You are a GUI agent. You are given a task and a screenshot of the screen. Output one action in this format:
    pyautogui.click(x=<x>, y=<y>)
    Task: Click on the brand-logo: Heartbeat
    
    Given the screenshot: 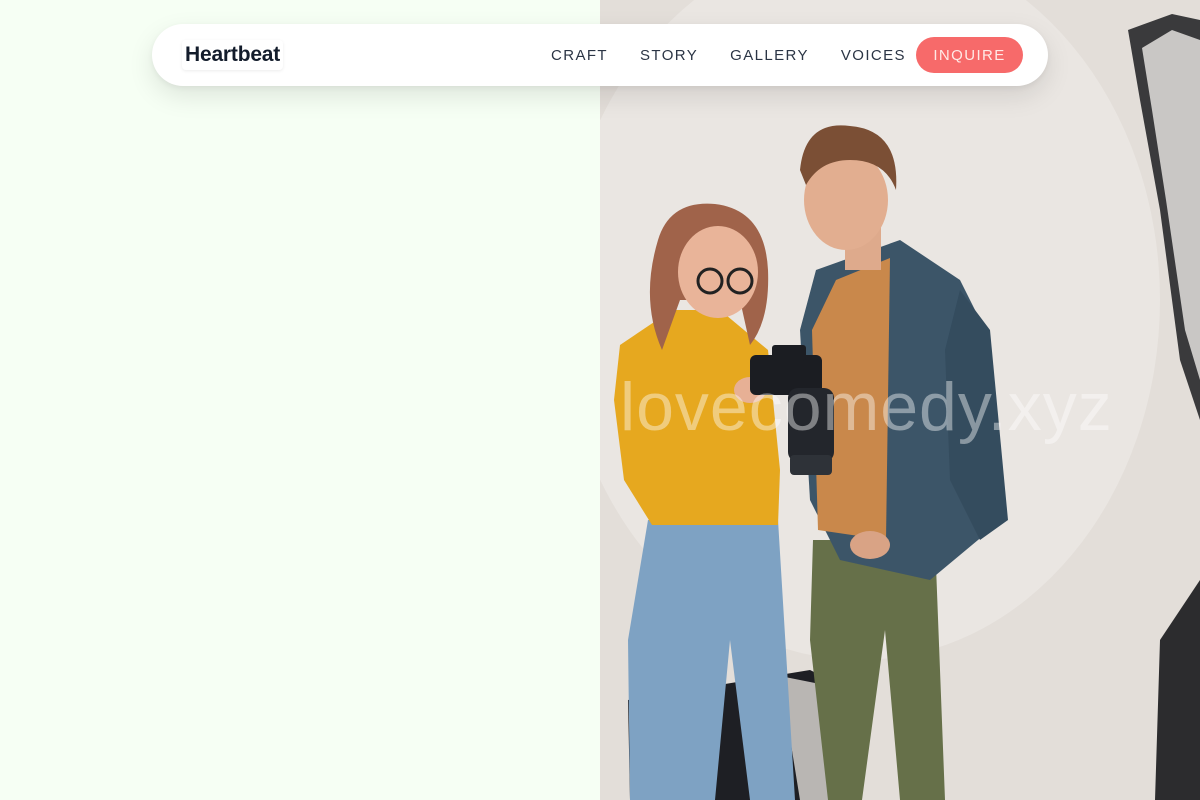 What is the action you would take?
    pyautogui.click(x=232, y=55)
    